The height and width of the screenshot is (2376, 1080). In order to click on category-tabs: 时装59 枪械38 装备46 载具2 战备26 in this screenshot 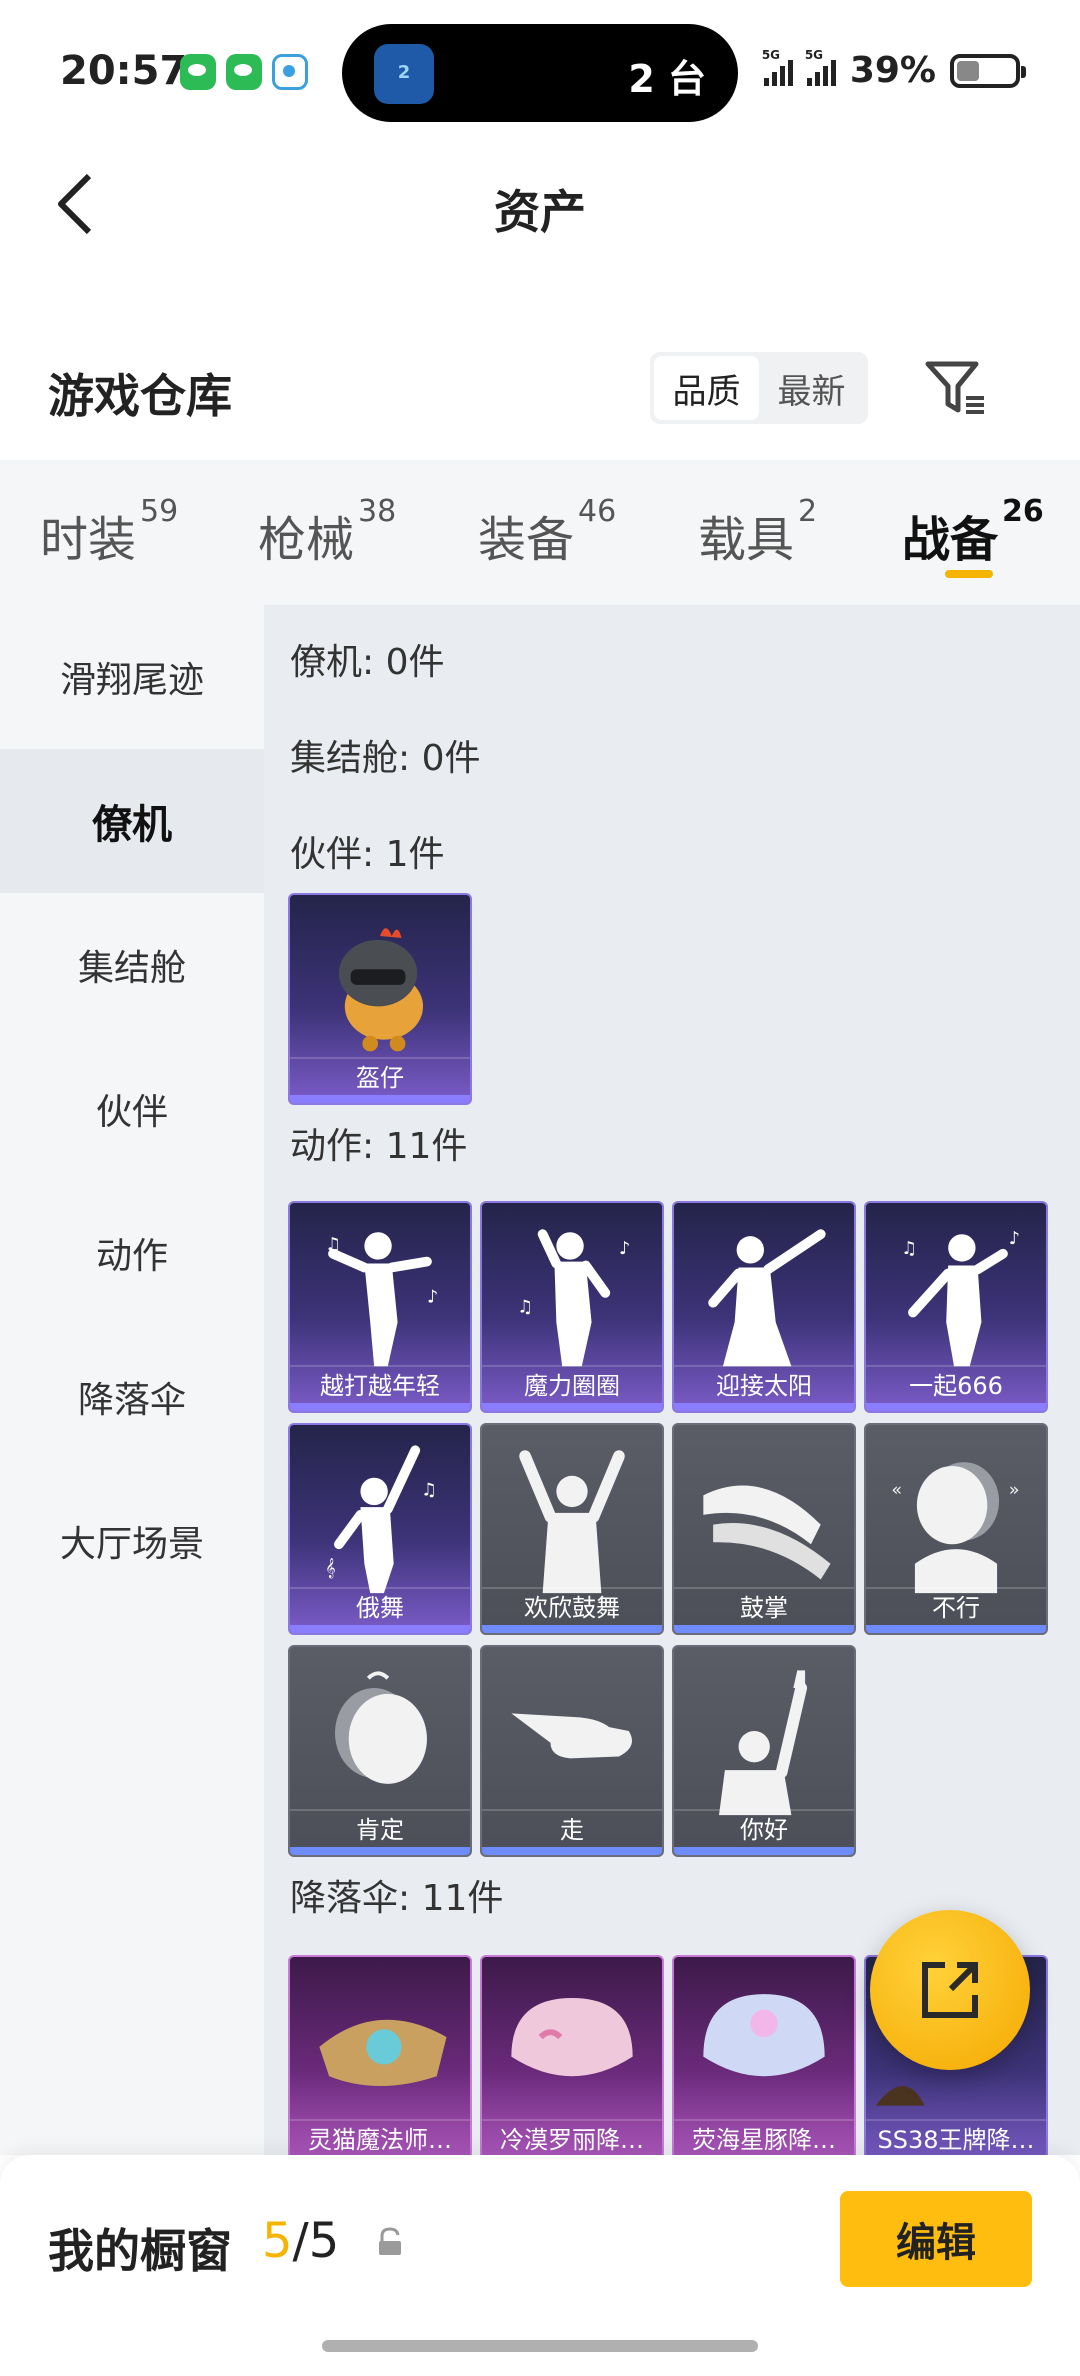, I will do `click(540, 532)`.